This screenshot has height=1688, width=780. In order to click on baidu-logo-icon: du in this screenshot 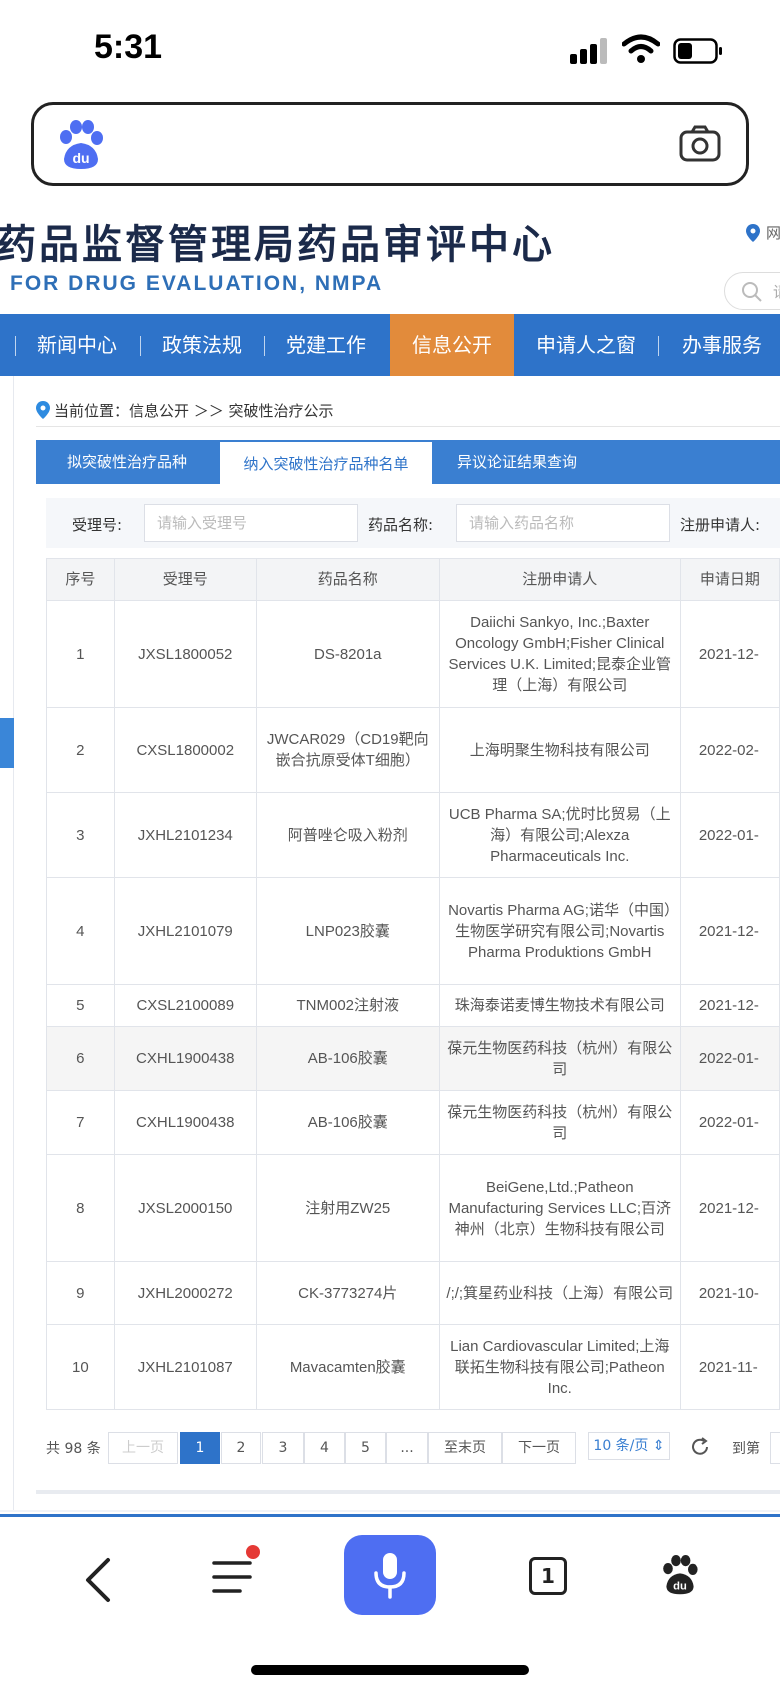, I will do `click(81, 144)`.